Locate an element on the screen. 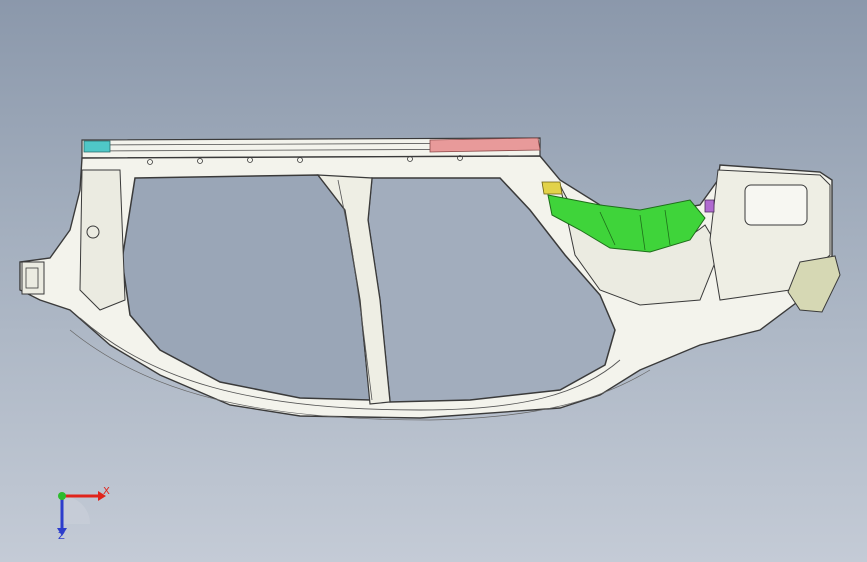  hinge-bracket is located at coordinates (33, 278).